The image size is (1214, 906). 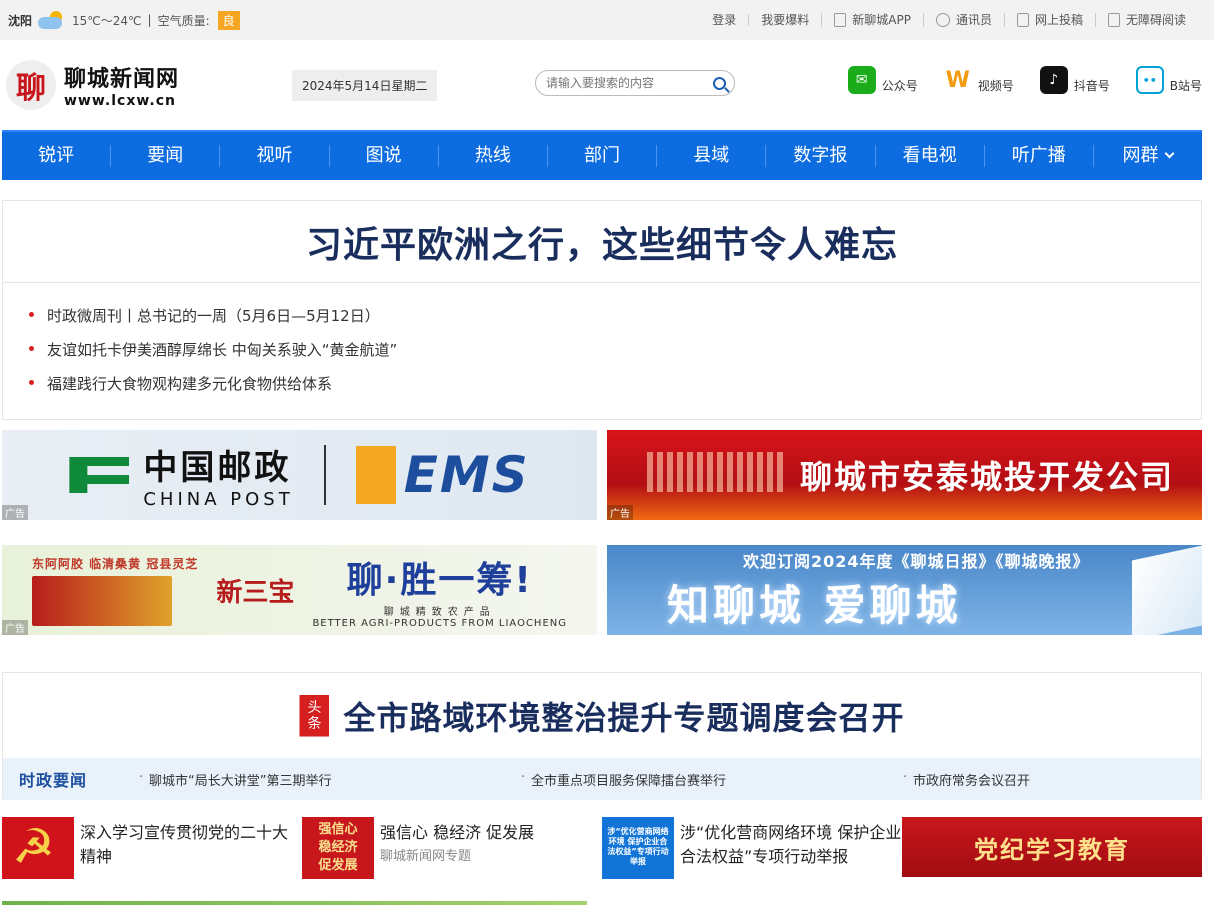 I want to click on search-box, so click(x=635, y=83).